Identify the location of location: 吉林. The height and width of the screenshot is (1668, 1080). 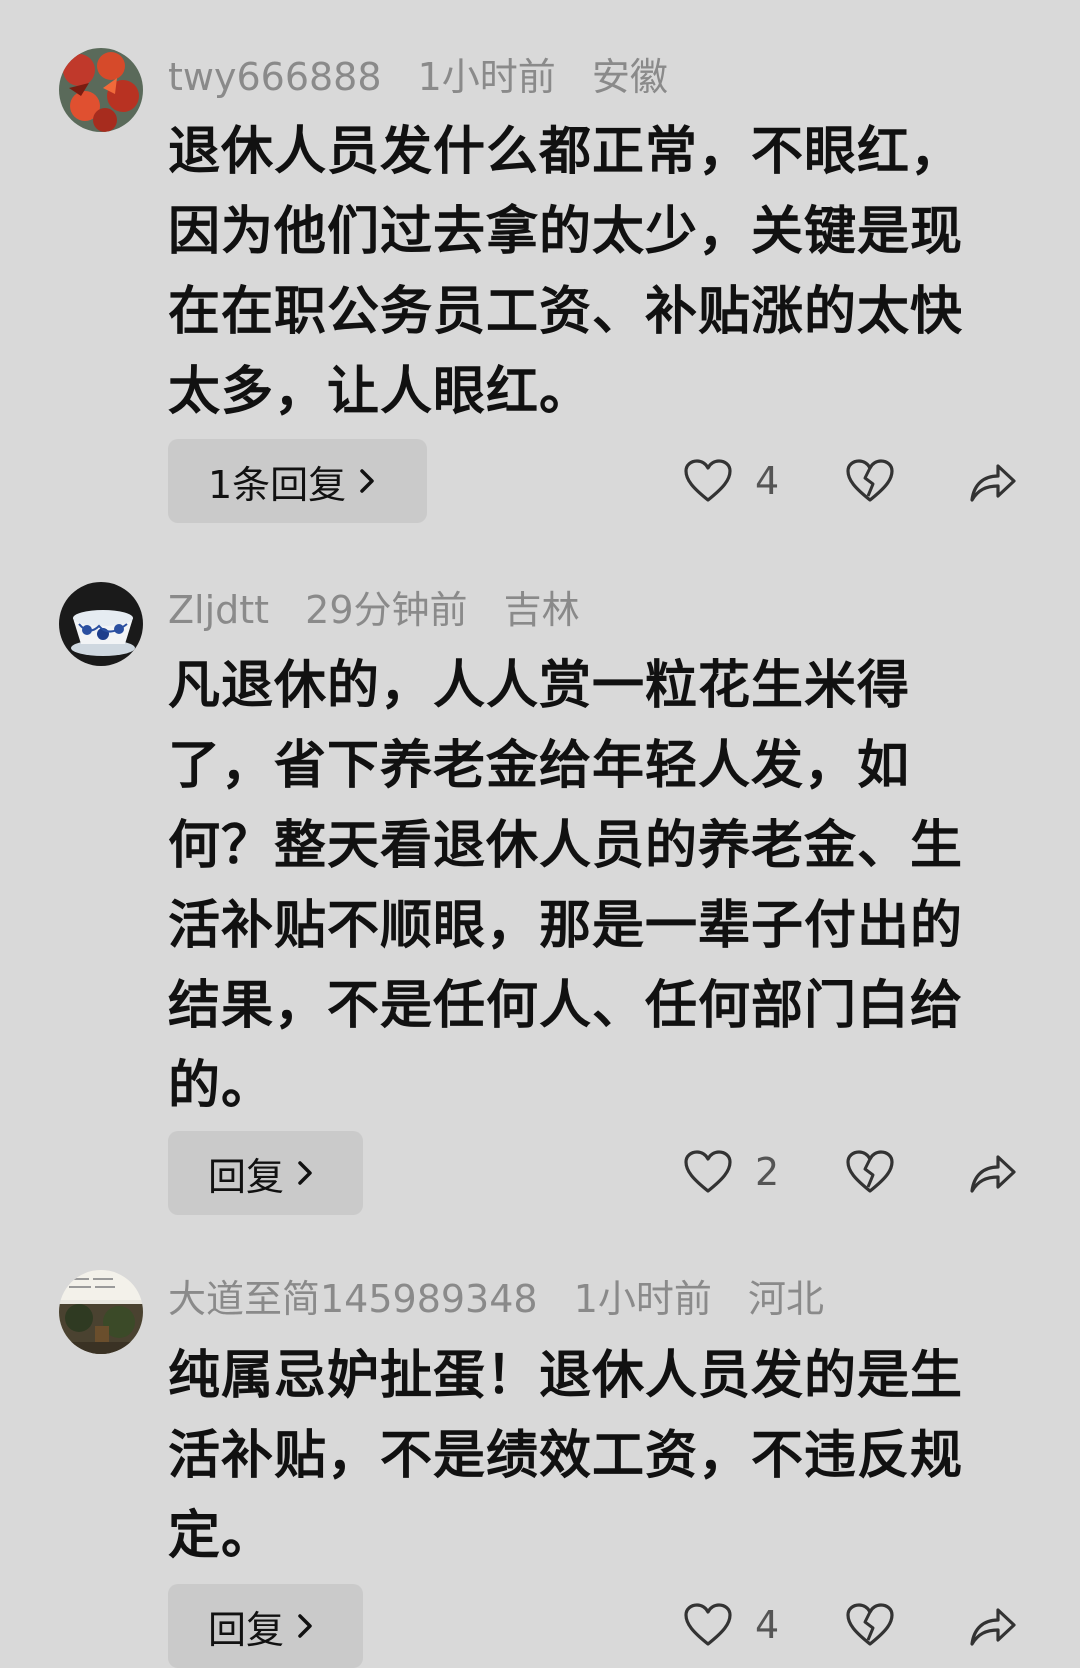
(541, 610).